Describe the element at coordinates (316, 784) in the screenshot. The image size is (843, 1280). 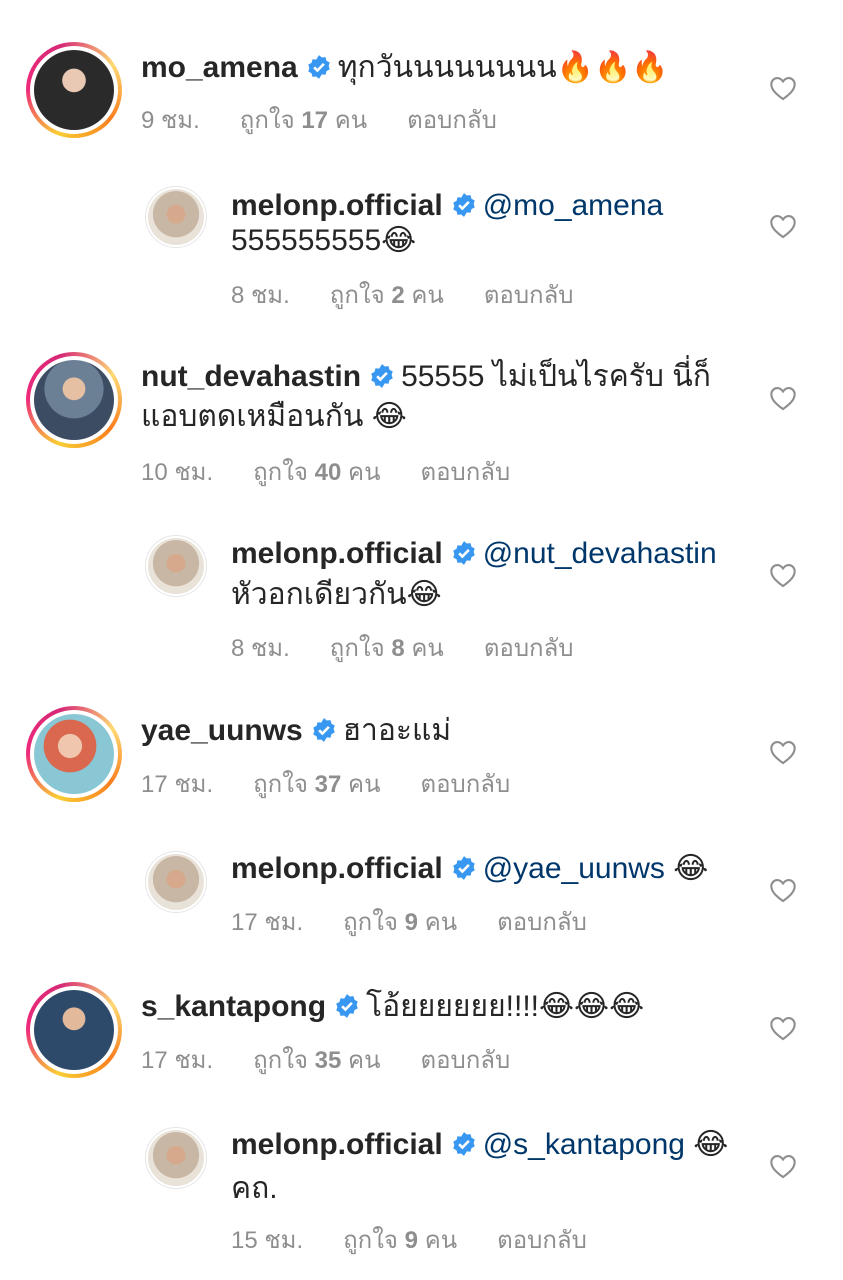
I see `likes-count: ถูกใจ 37 คน` at that location.